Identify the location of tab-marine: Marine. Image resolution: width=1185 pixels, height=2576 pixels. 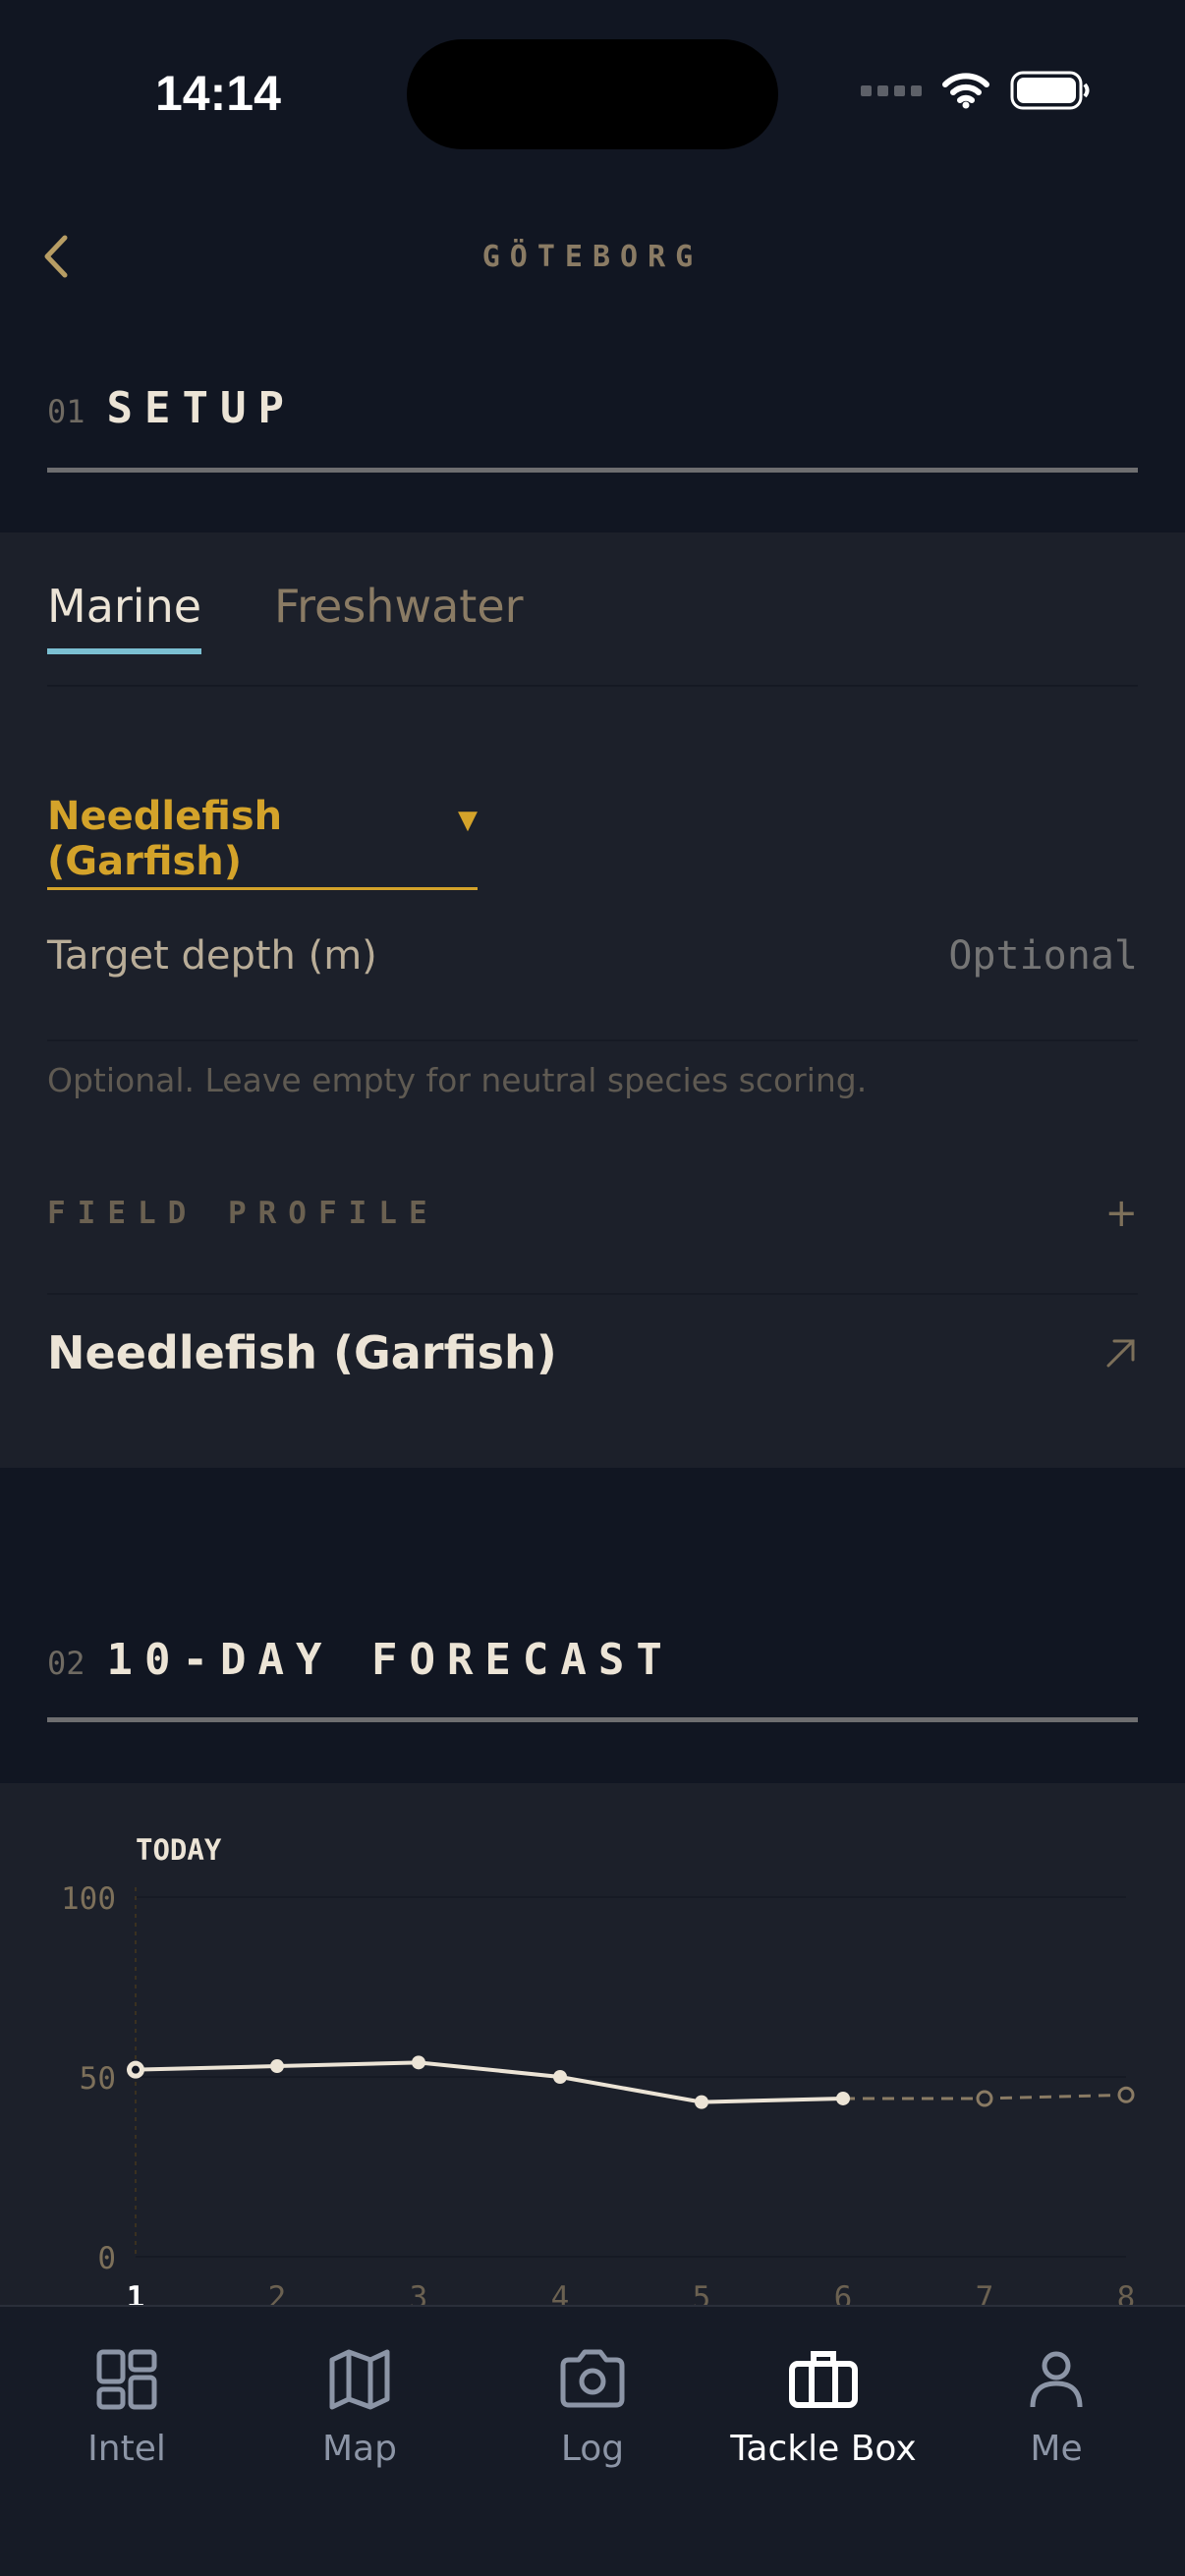
(125, 617).